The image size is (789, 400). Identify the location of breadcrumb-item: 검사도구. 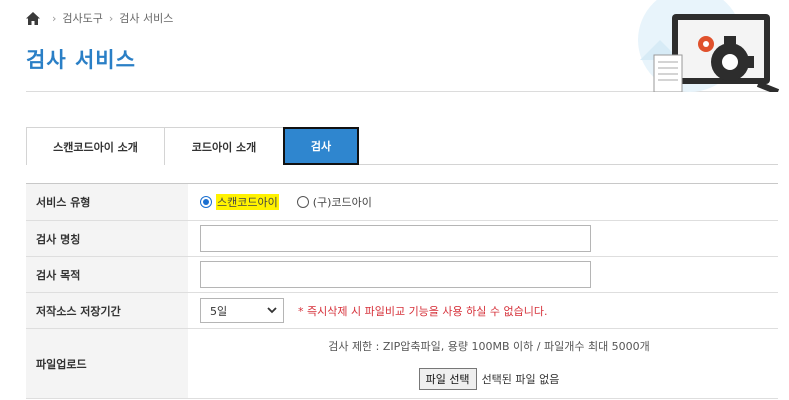
(82, 18).